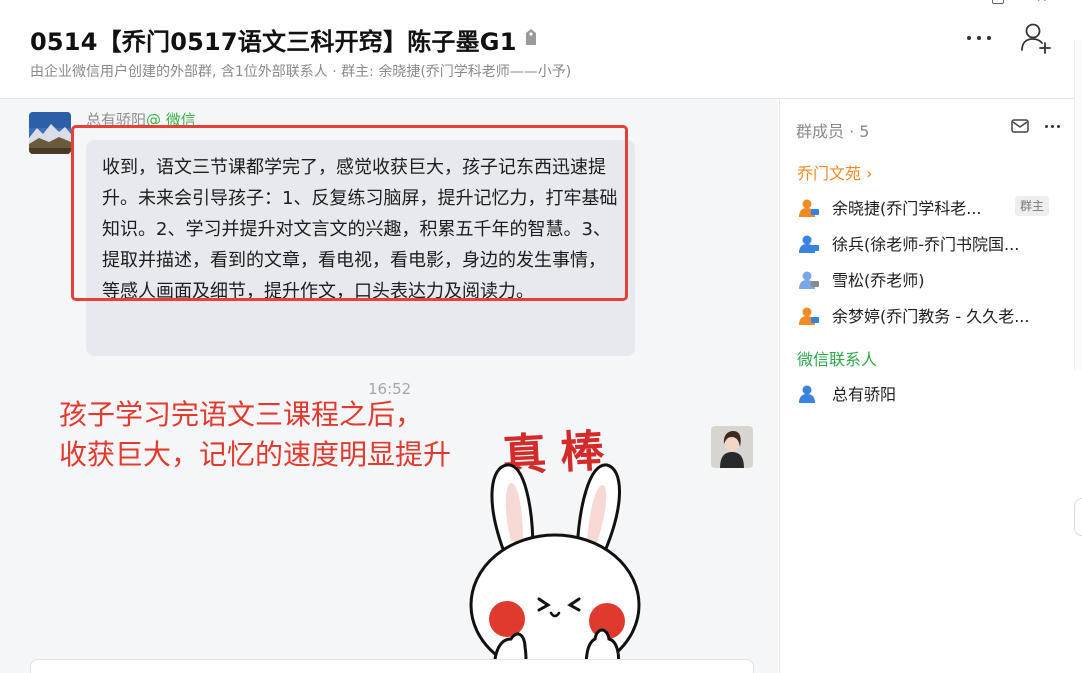 The width and height of the screenshot is (1082, 673). Describe the element at coordinates (116, 120) in the screenshot. I see `sender-name: 总有骄阳` at that location.